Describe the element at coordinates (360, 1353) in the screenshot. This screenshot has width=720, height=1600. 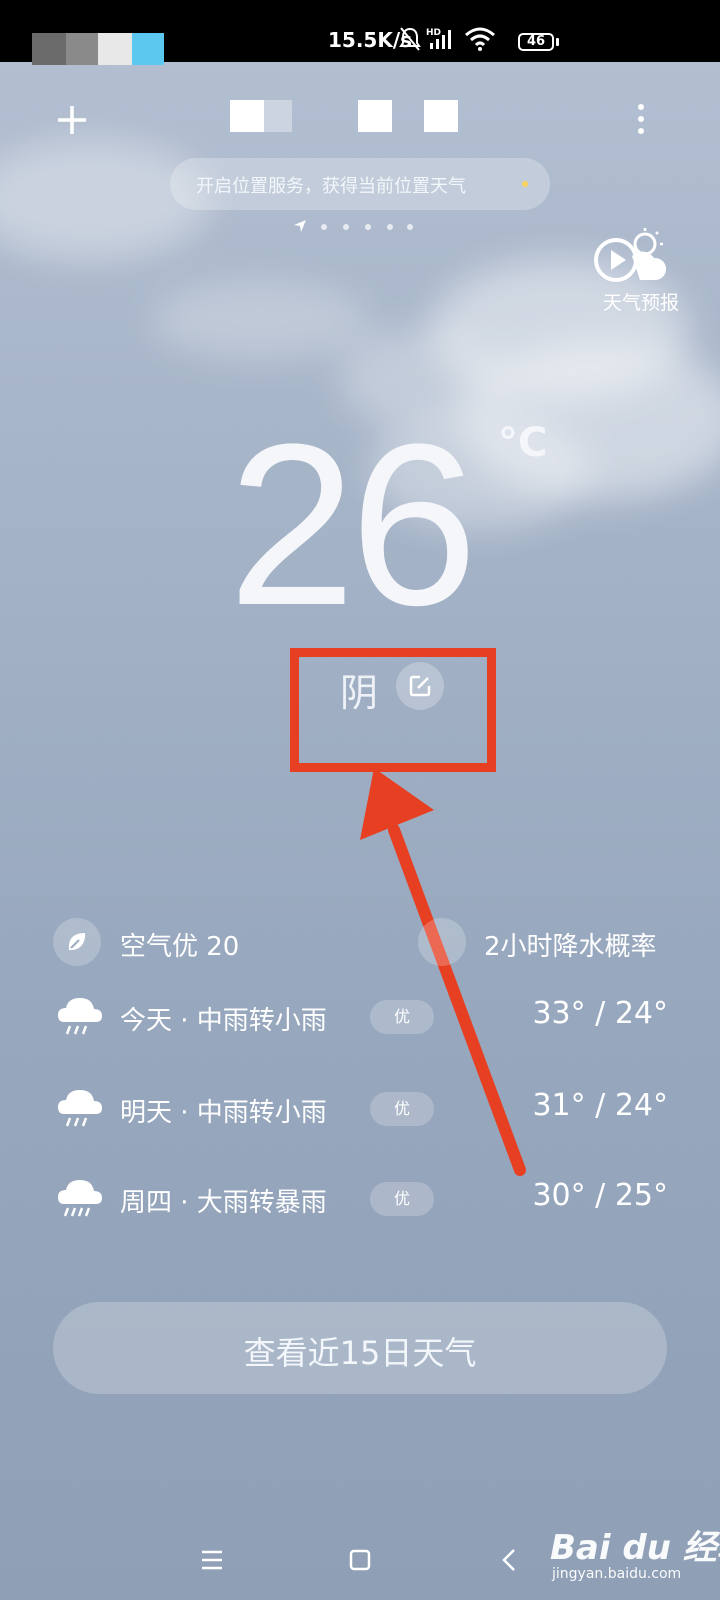
I see `cta-label: 查看近15日天气` at that location.